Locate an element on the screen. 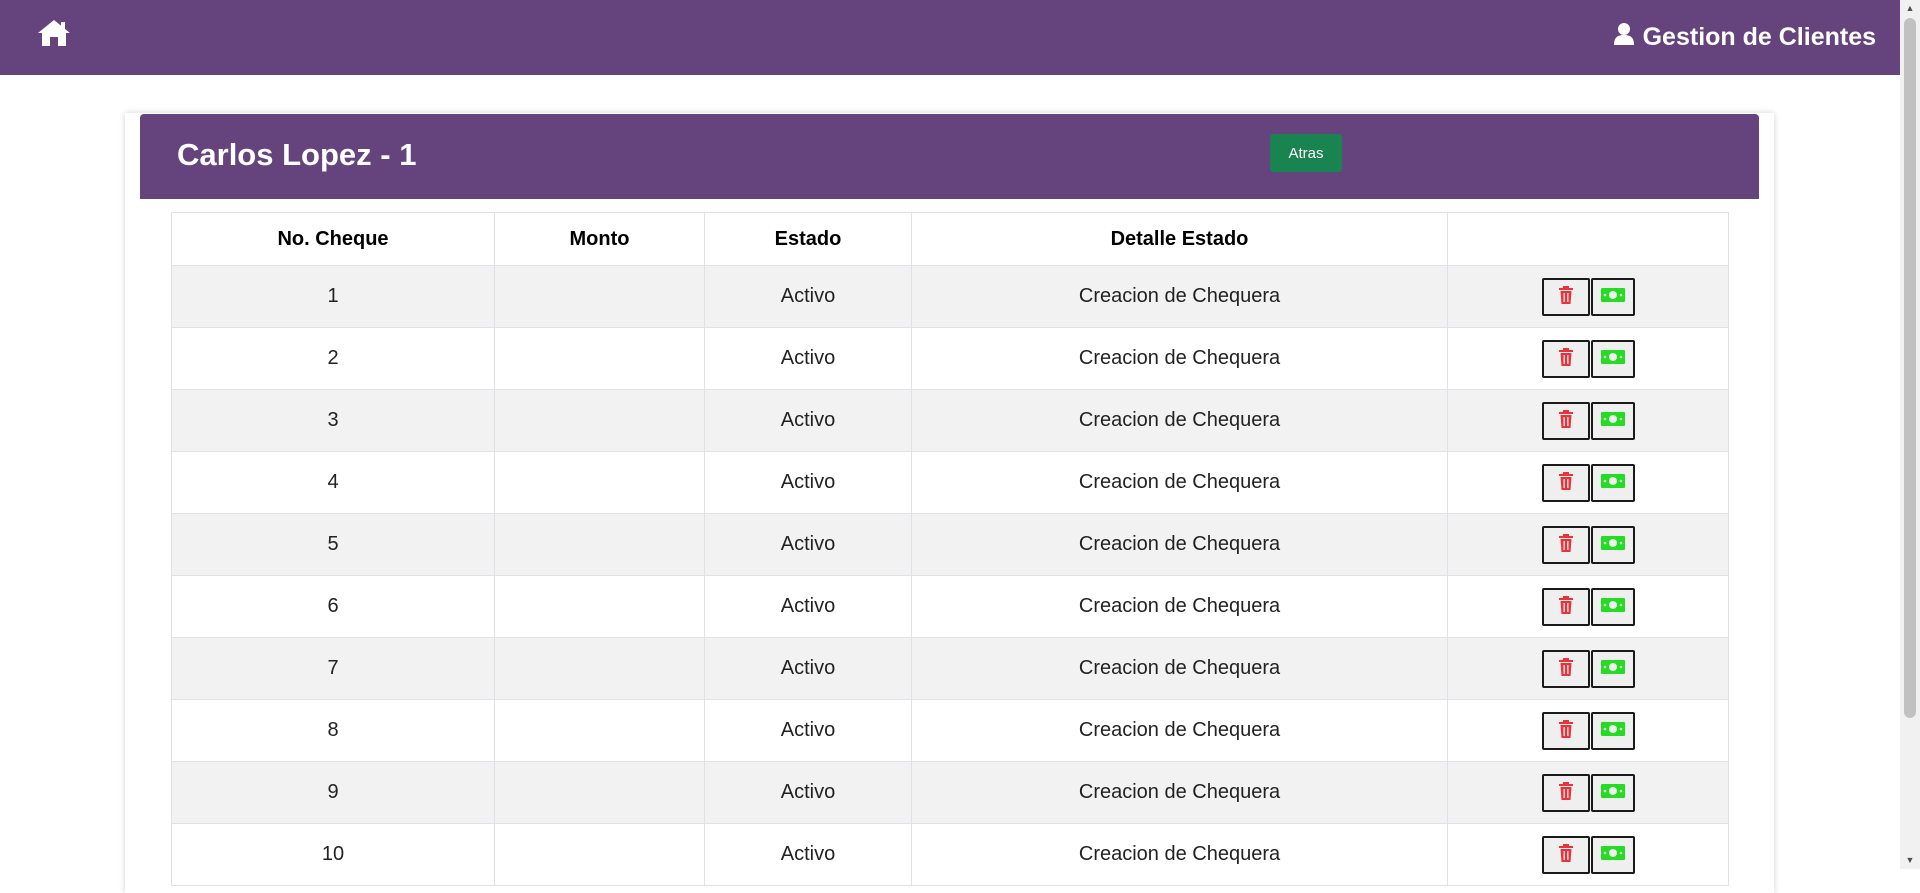 The image size is (1920, 893). header-no-cheque: No. Cheque is located at coordinates (333, 239).